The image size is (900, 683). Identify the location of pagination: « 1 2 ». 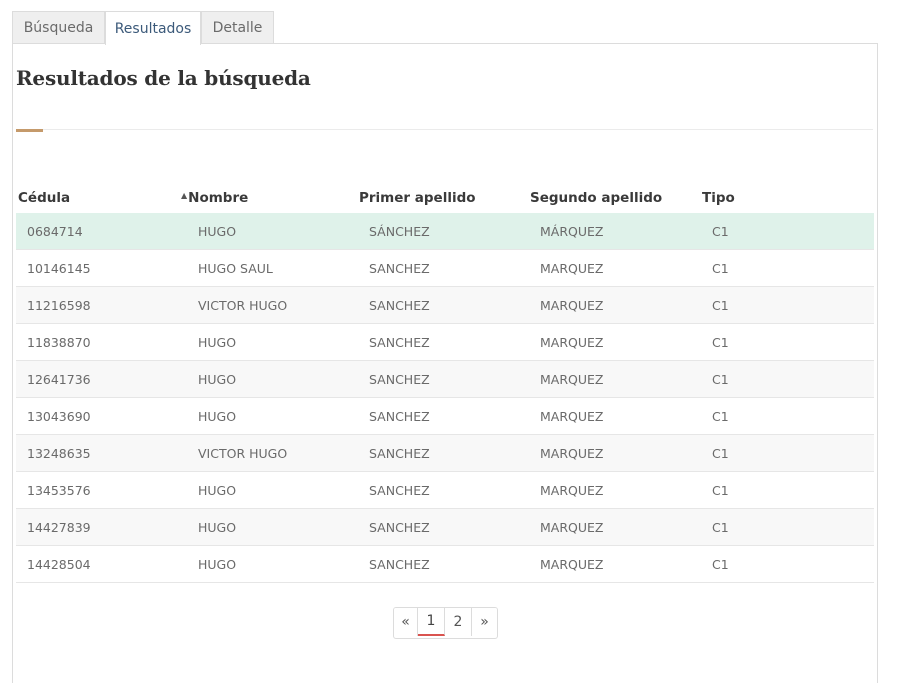
(445, 623).